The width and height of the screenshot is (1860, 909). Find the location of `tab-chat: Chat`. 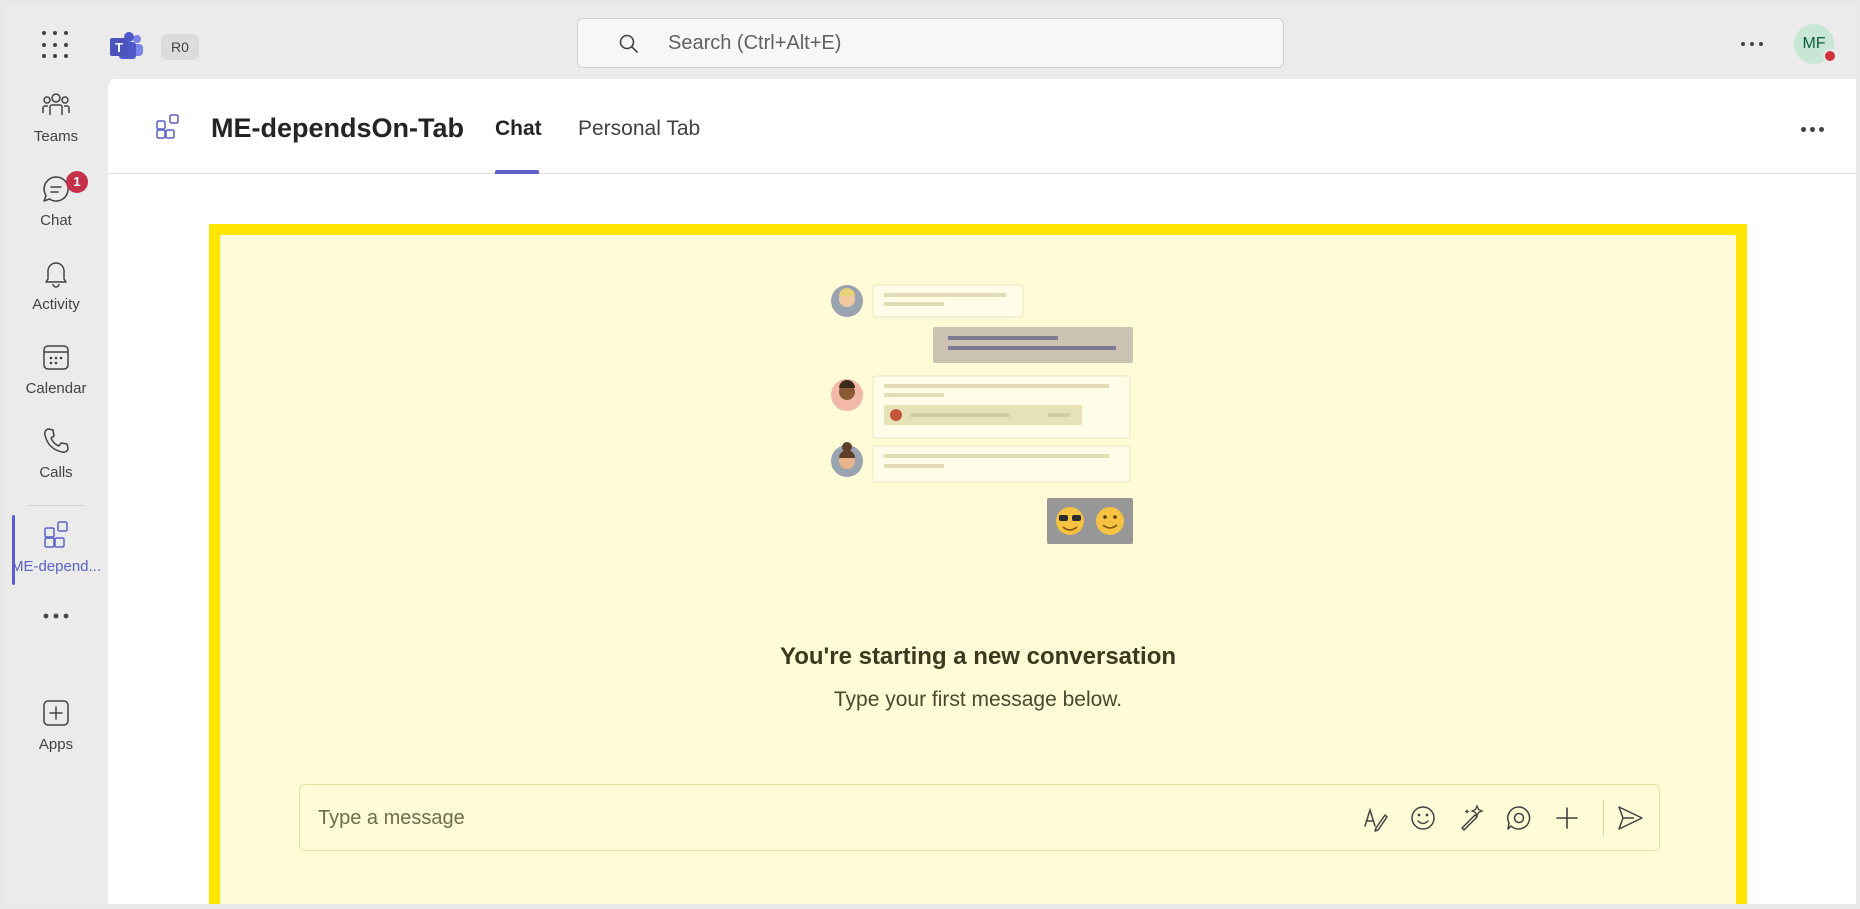

tab-chat: Chat is located at coordinates (518, 129).